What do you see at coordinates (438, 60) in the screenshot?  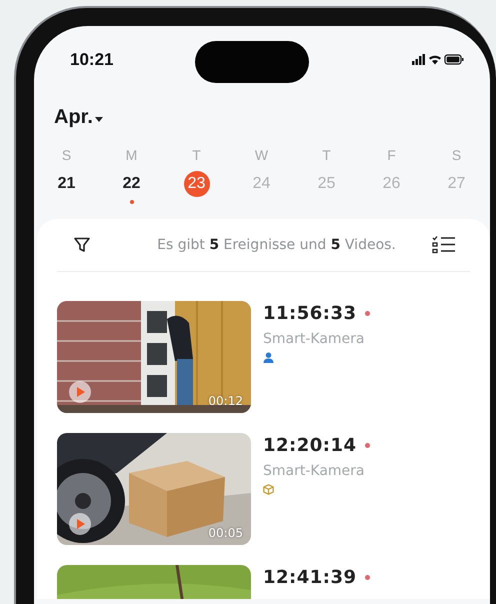 I see `status-icons` at bounding box center [438, 60].